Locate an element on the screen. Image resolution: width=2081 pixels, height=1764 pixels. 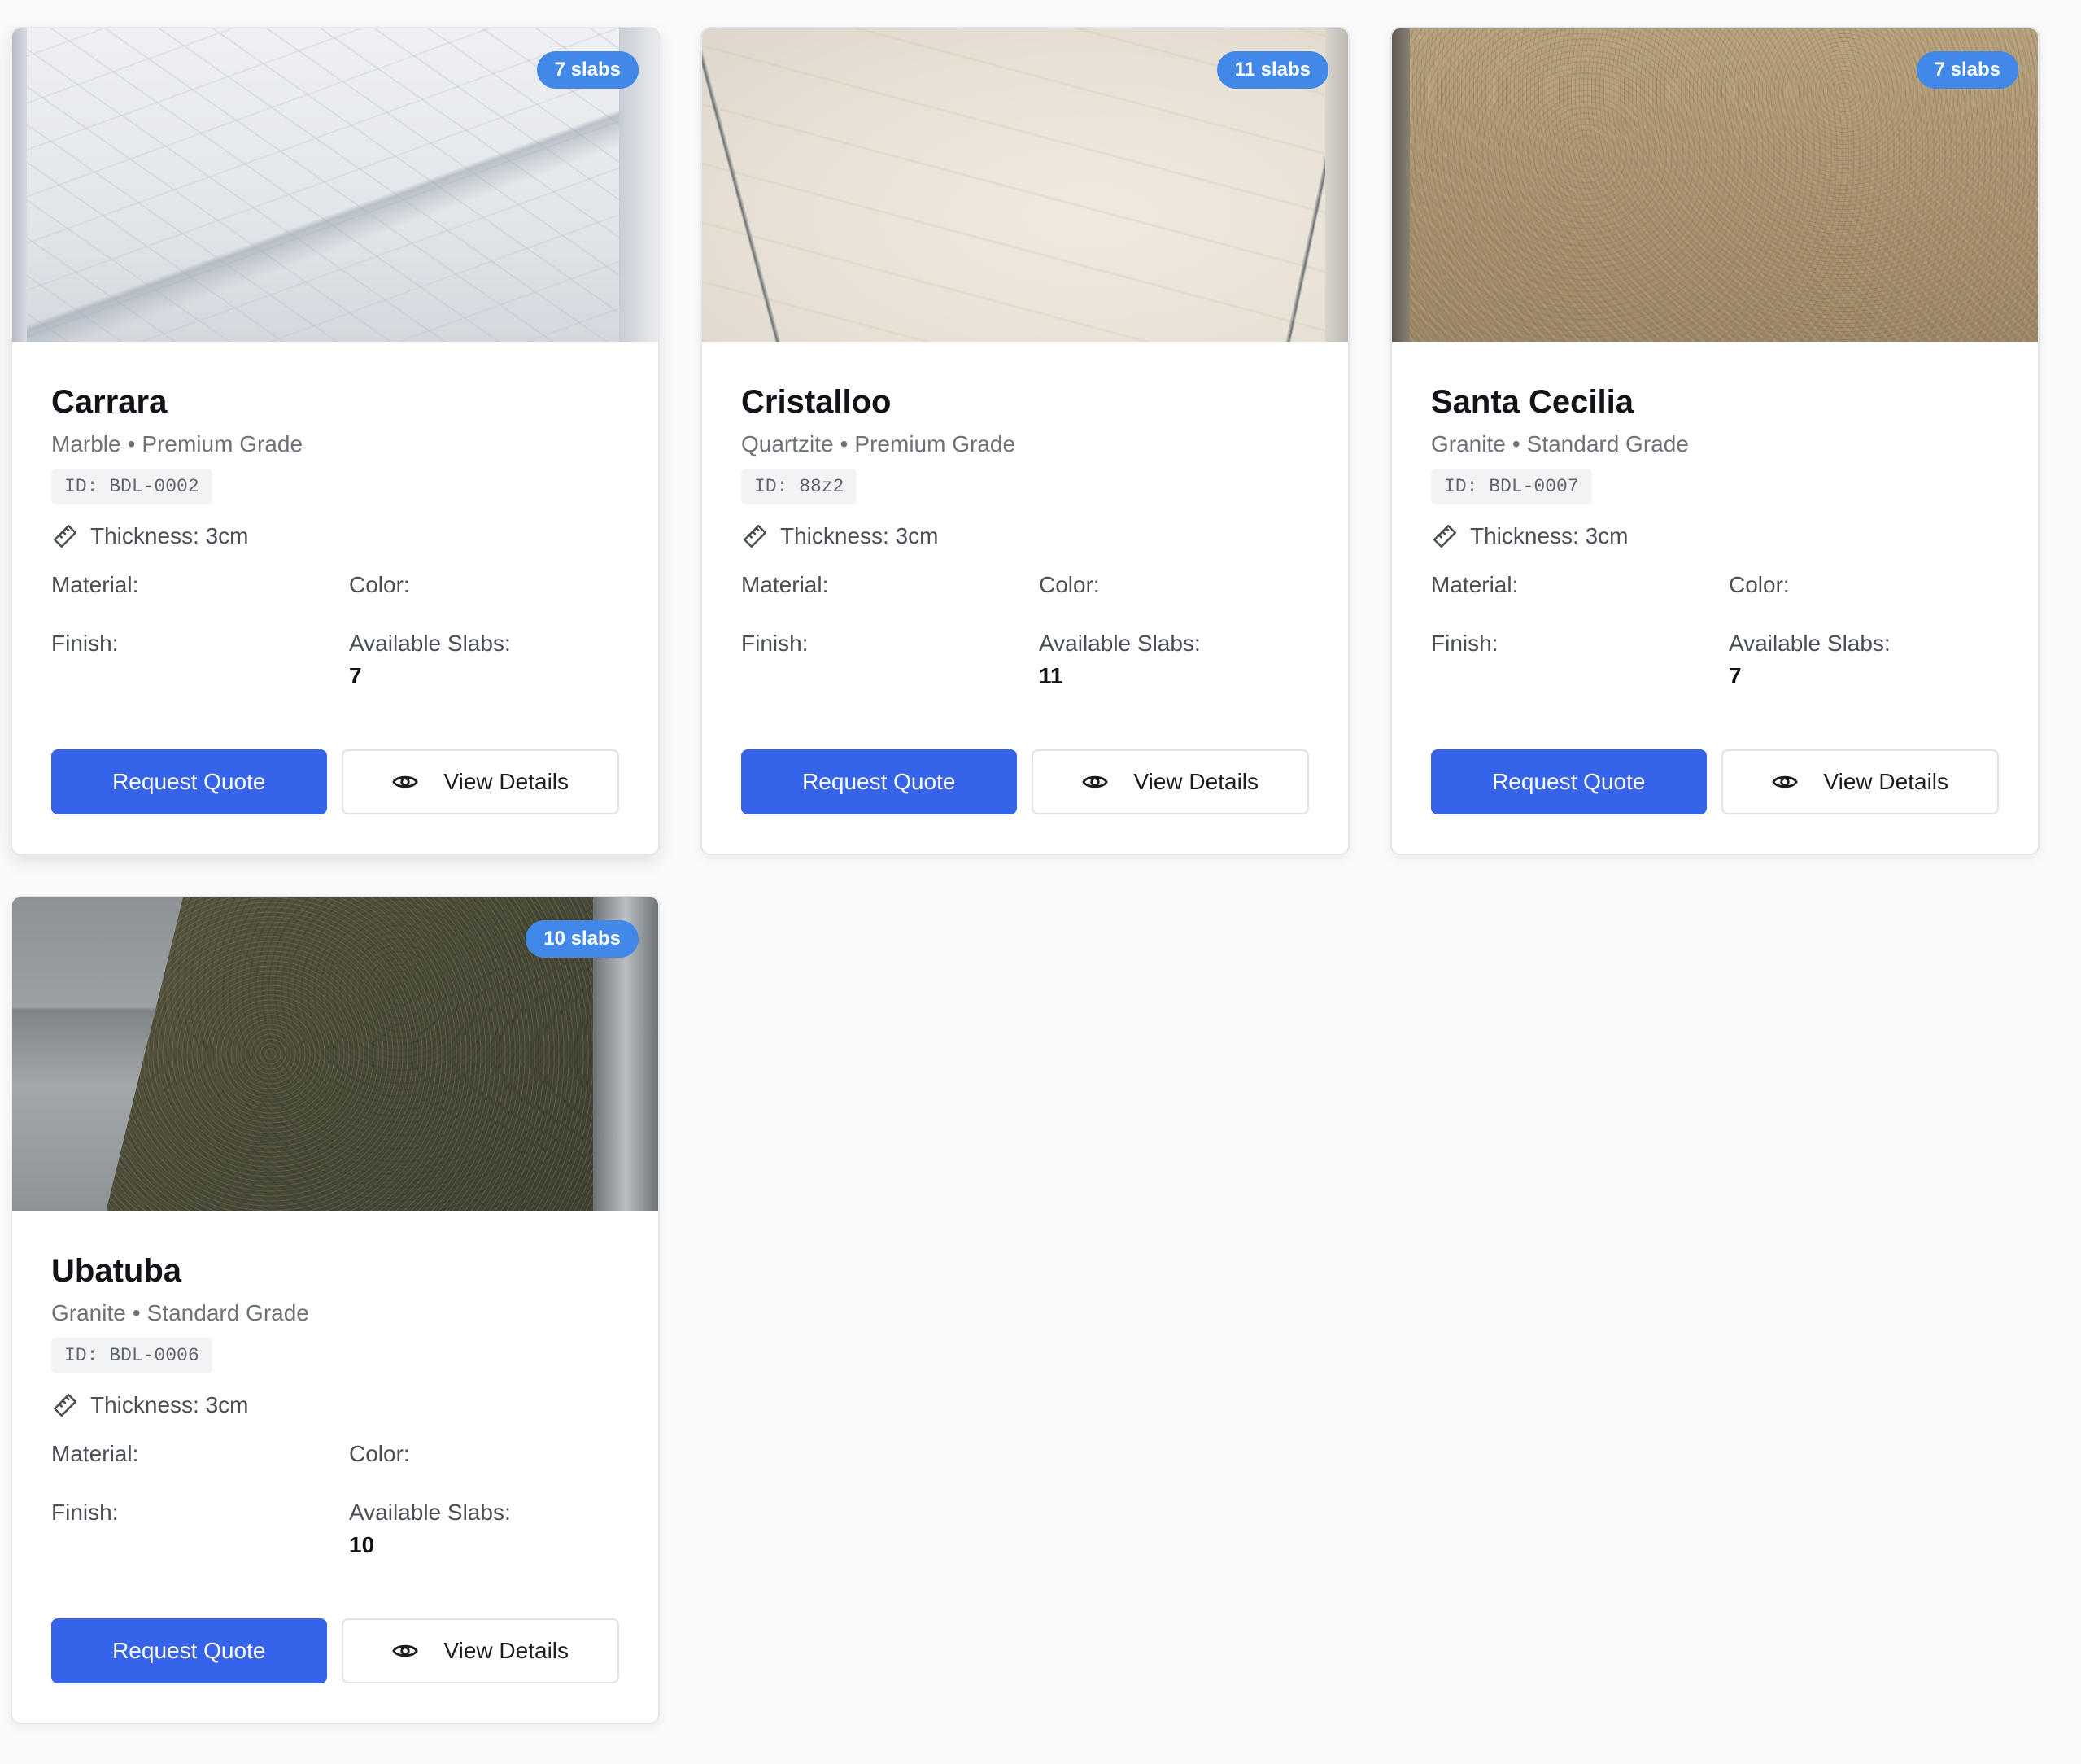
slab-subtitle: Marble • Premium Grade is located at coordinates (335, 444).